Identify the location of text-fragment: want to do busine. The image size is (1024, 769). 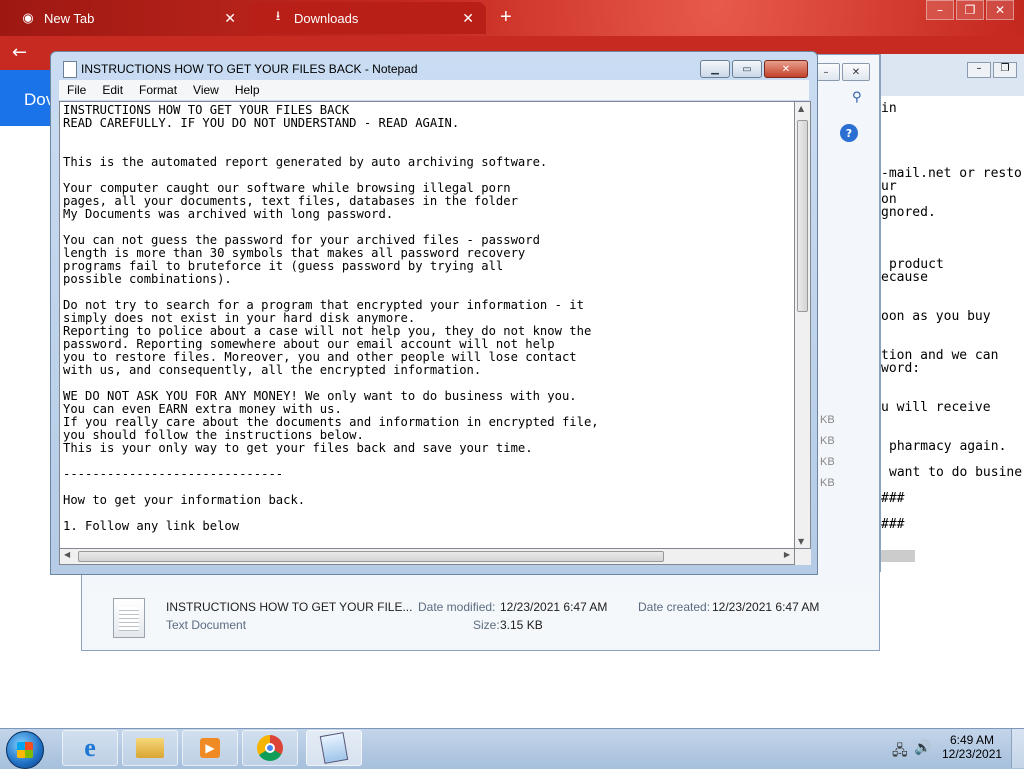
(956, 472).